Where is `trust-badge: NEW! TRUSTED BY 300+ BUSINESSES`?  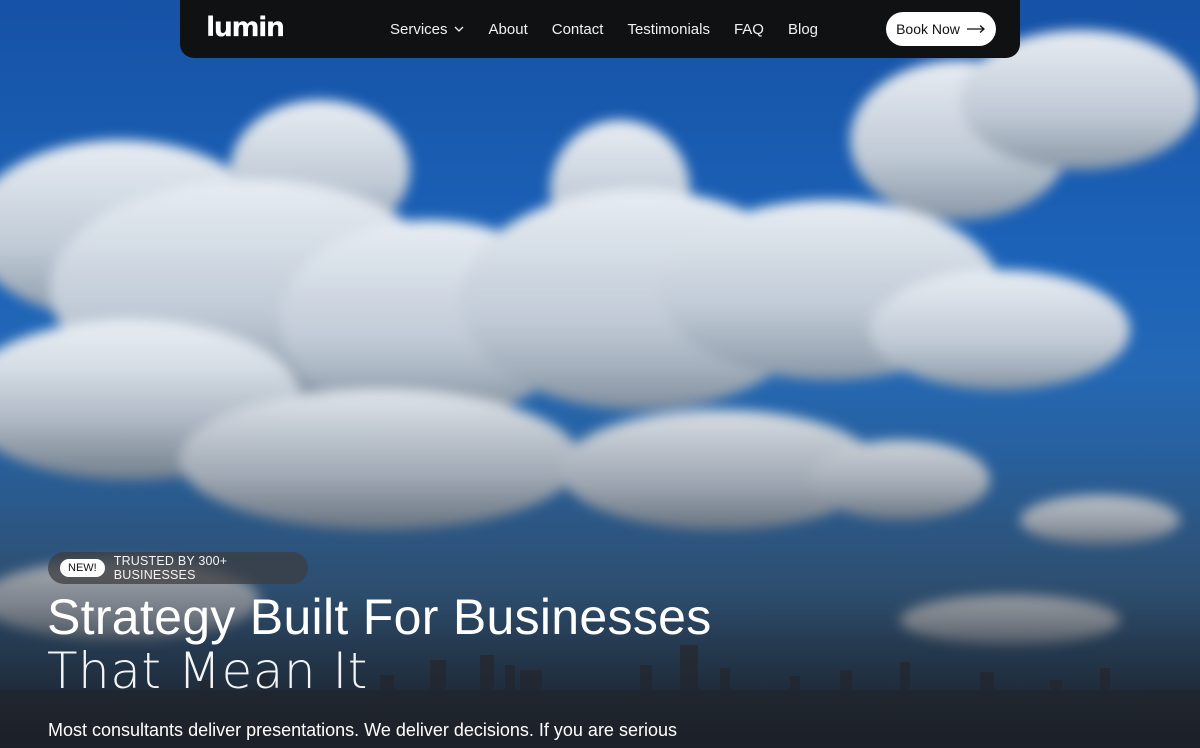 trust-badge: NEW! TRUSTED BY 300+ BUSINESSES is located at coordinates (178, 568).